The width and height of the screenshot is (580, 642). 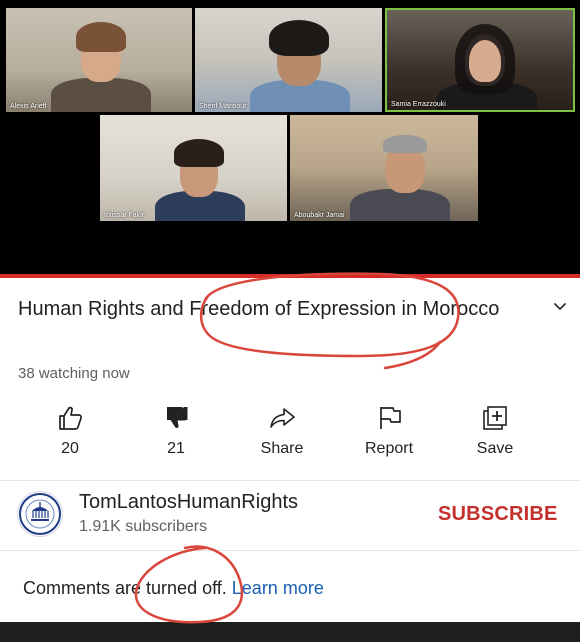 What do you see at coordinates (495, 418) in the screenshot?
I see `playlist-add-icon` at bounding box center [495, 418].